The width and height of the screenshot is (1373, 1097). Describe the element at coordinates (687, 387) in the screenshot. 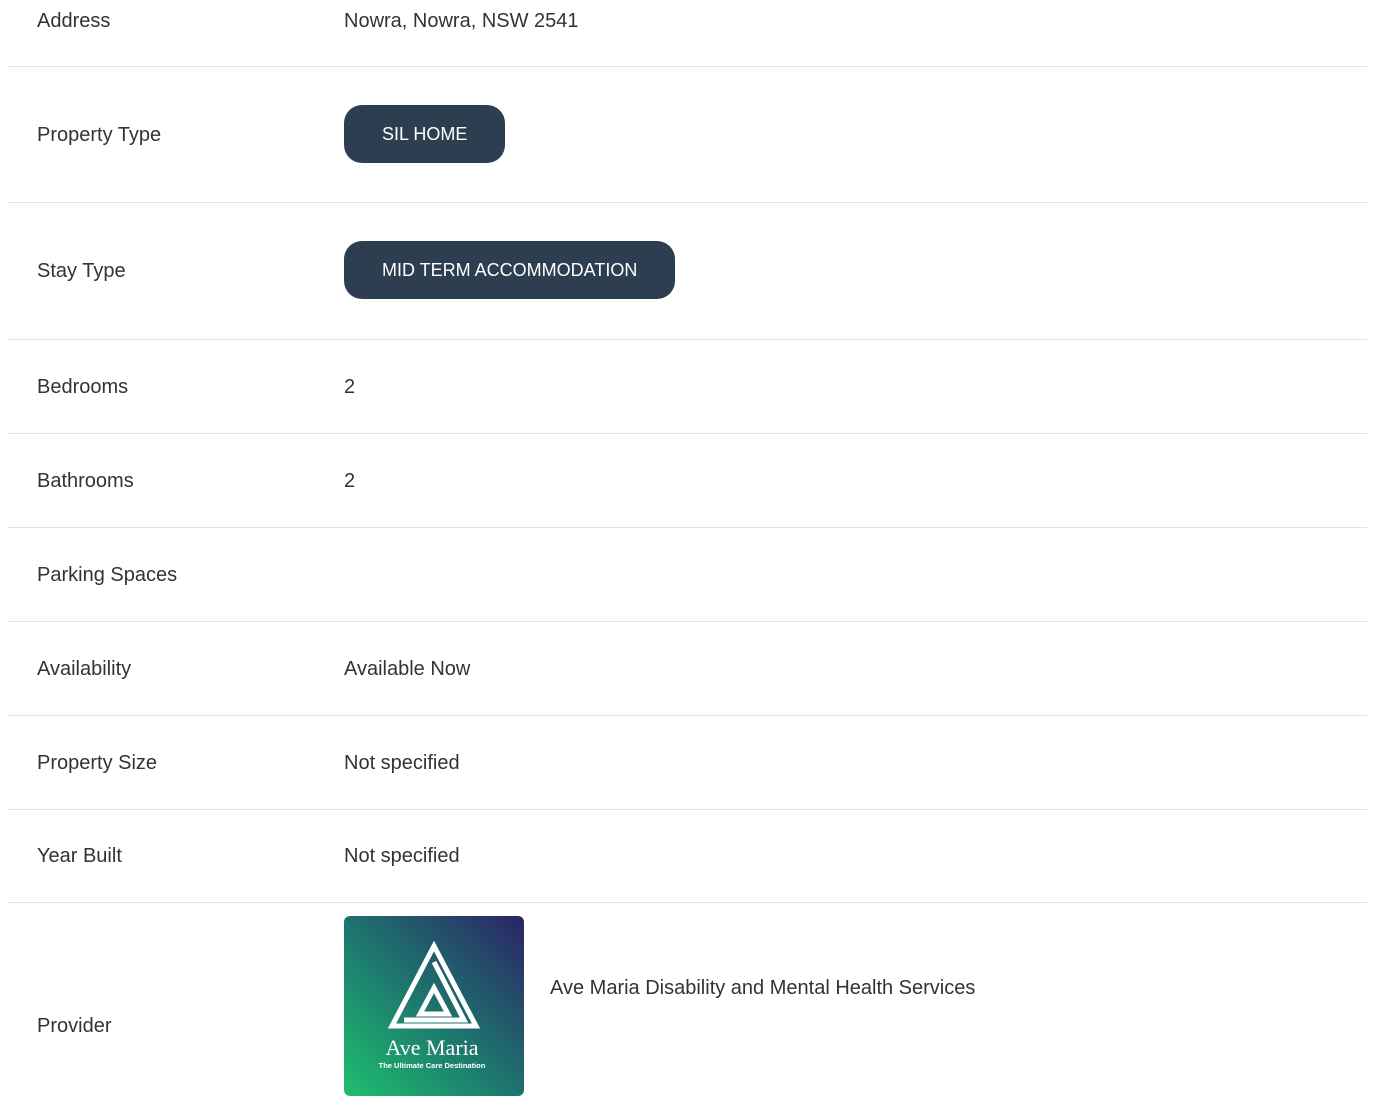

I see `row-bedrooms: Bedrooms 2` at that location.